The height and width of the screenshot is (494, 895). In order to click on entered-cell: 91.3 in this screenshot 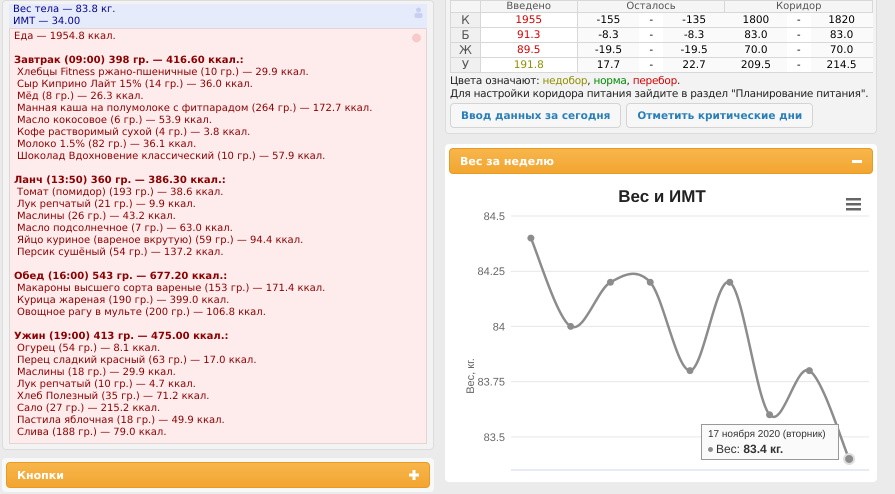, I will do `click(529, 35)`.